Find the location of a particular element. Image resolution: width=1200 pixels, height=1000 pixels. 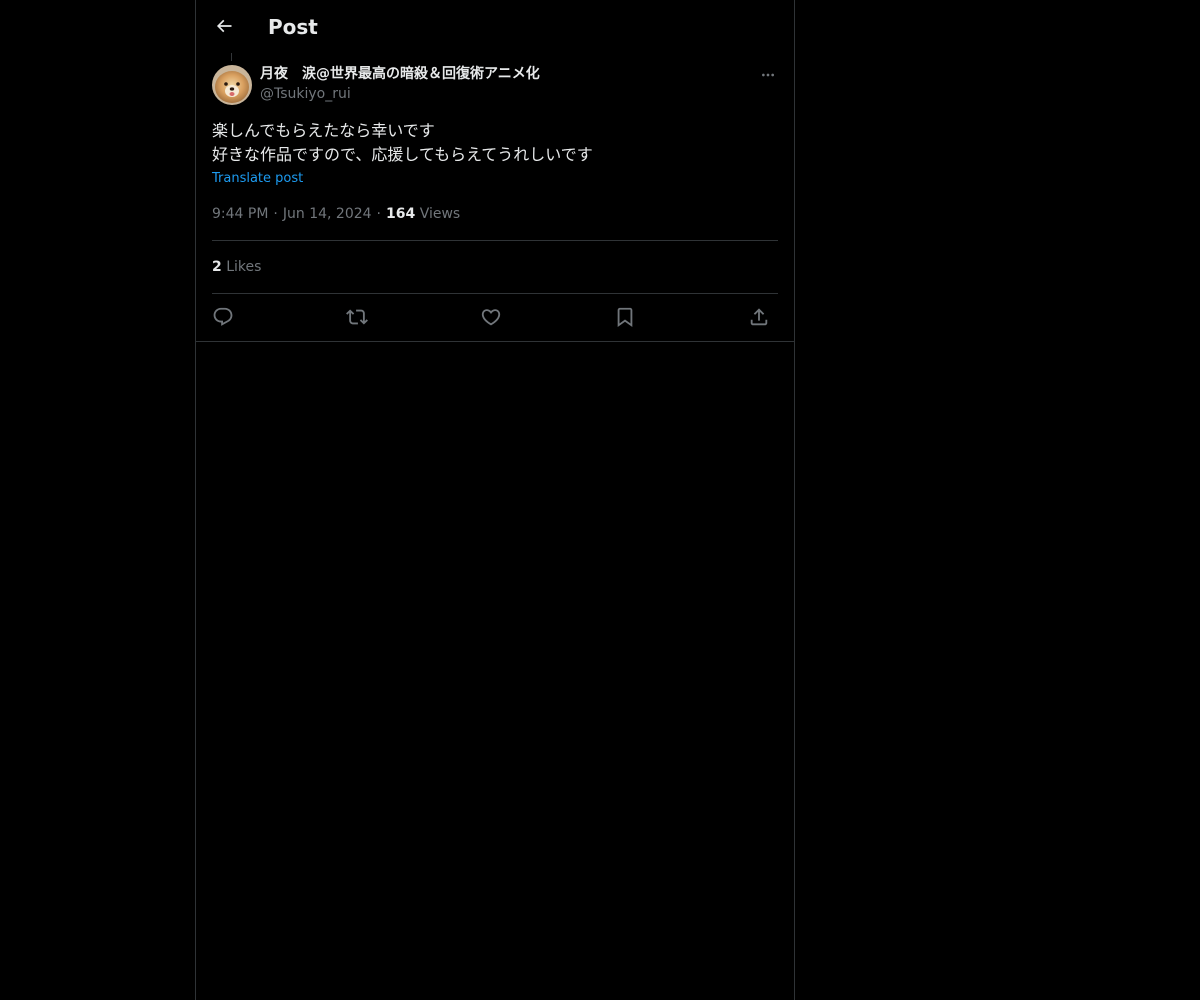

post-actions-bar is located at coordinates (495, 317).